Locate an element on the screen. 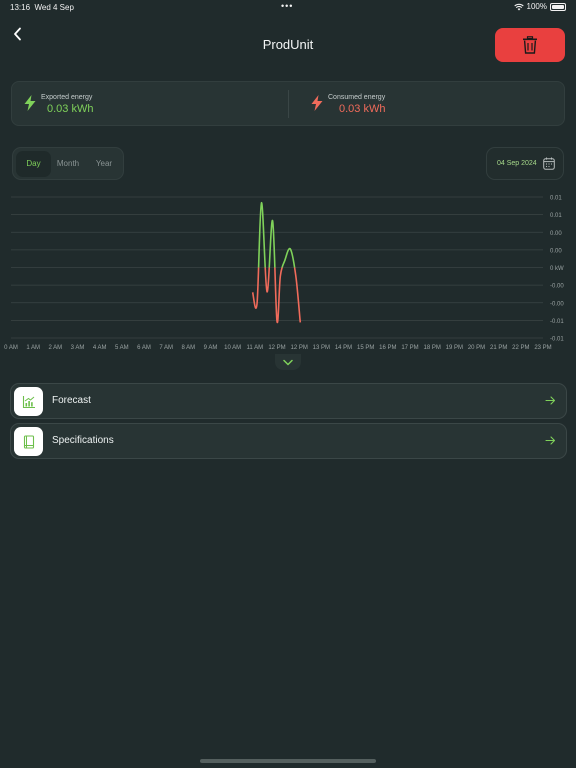 The image size is (576, 768). chevron-down-icon is located at coordinates (288, 362).